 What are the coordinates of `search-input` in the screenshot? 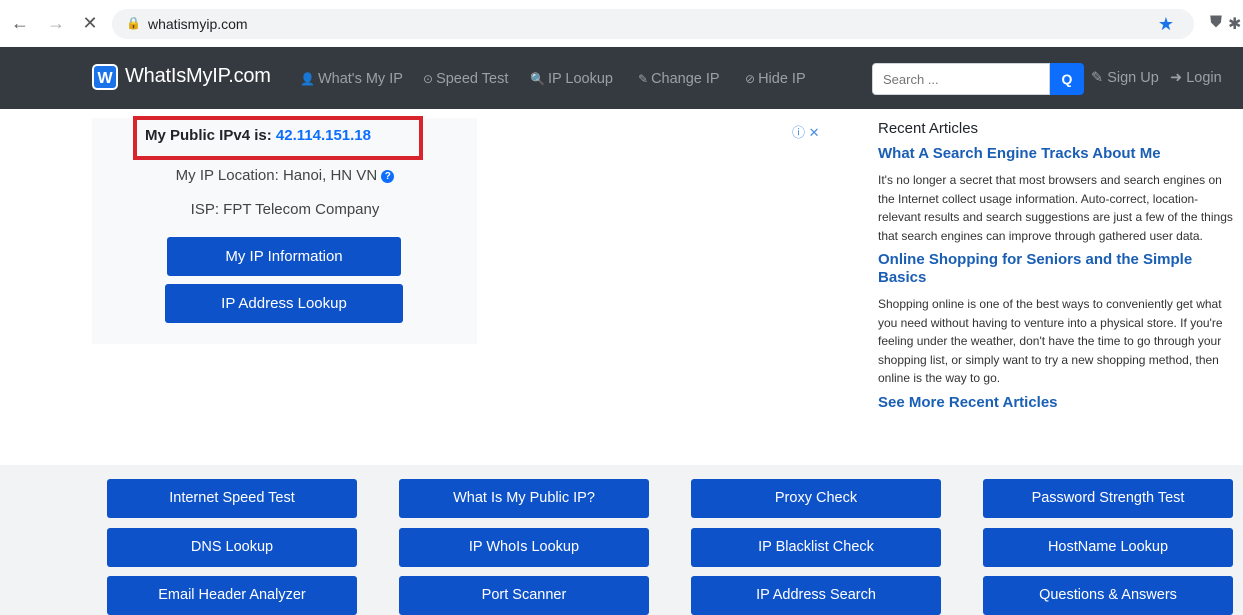 It's located at (961, 79).